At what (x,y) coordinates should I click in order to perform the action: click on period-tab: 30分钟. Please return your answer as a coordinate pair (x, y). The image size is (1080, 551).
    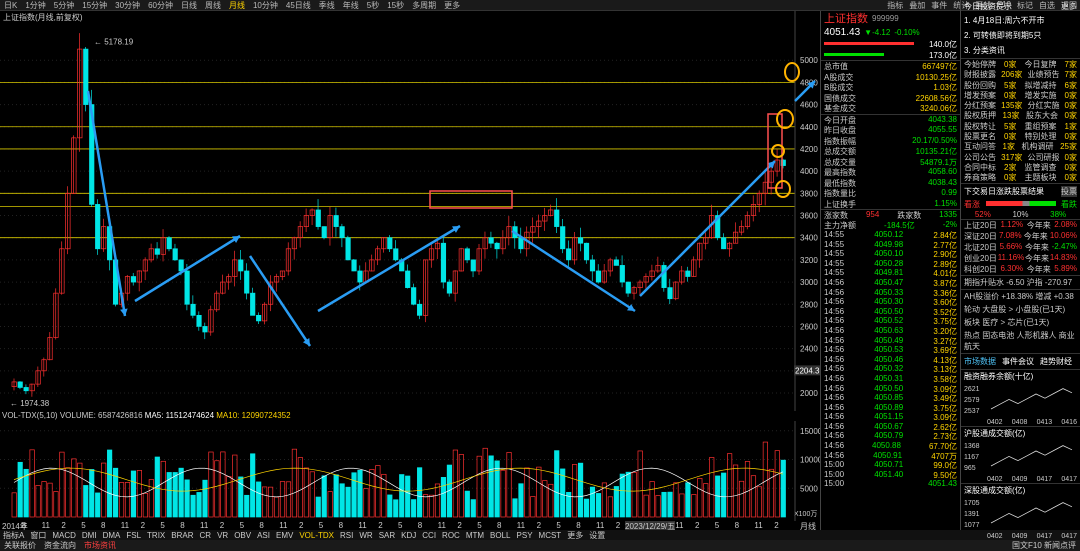
    Looking at the image, I should click on (127, 5).